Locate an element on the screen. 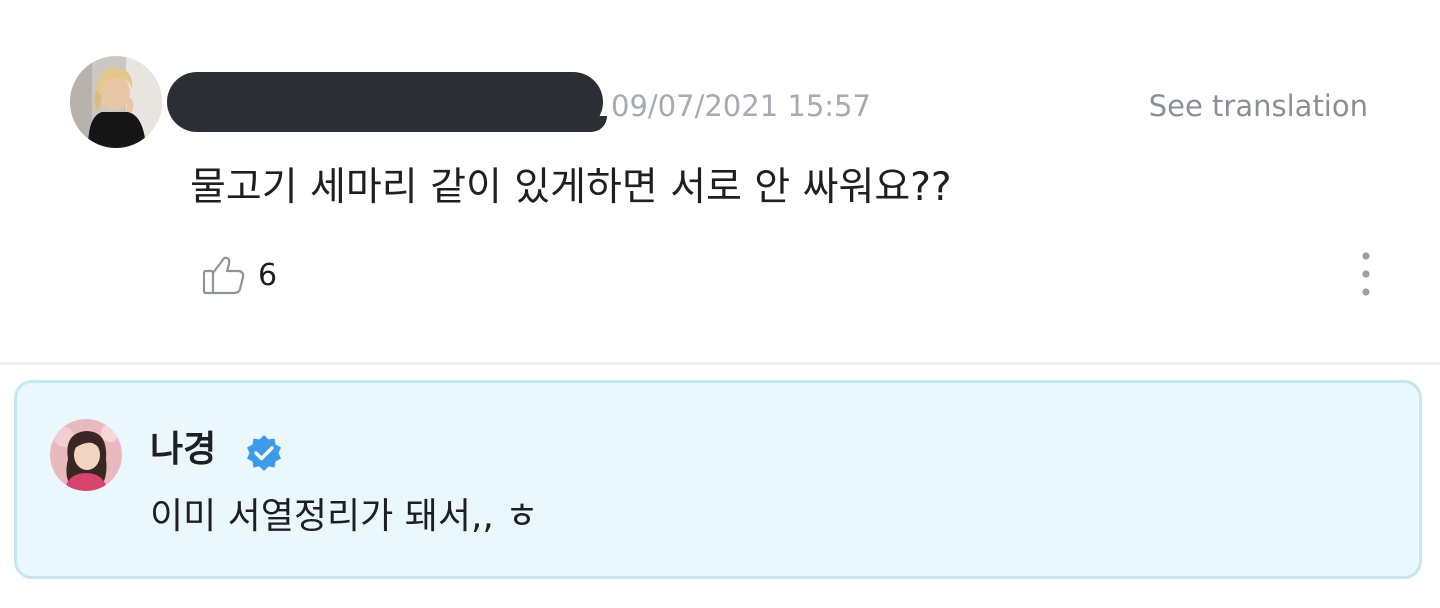  artist-reply-text: 이미 서열정리가 돼서,, ㅎ is located at coordinates (344, 516).